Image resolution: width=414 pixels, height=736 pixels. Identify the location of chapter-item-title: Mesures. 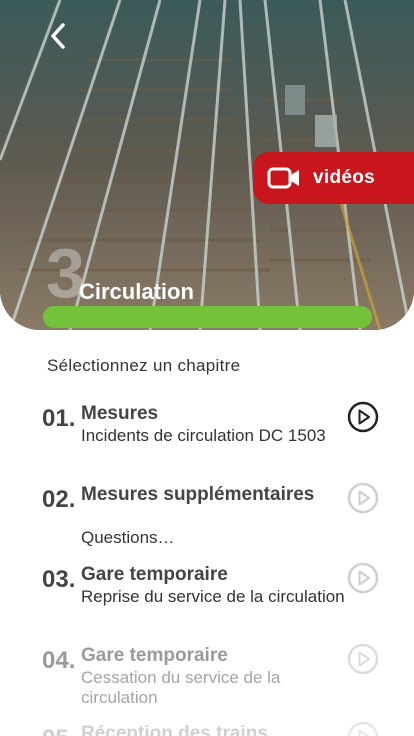
(120, 413).